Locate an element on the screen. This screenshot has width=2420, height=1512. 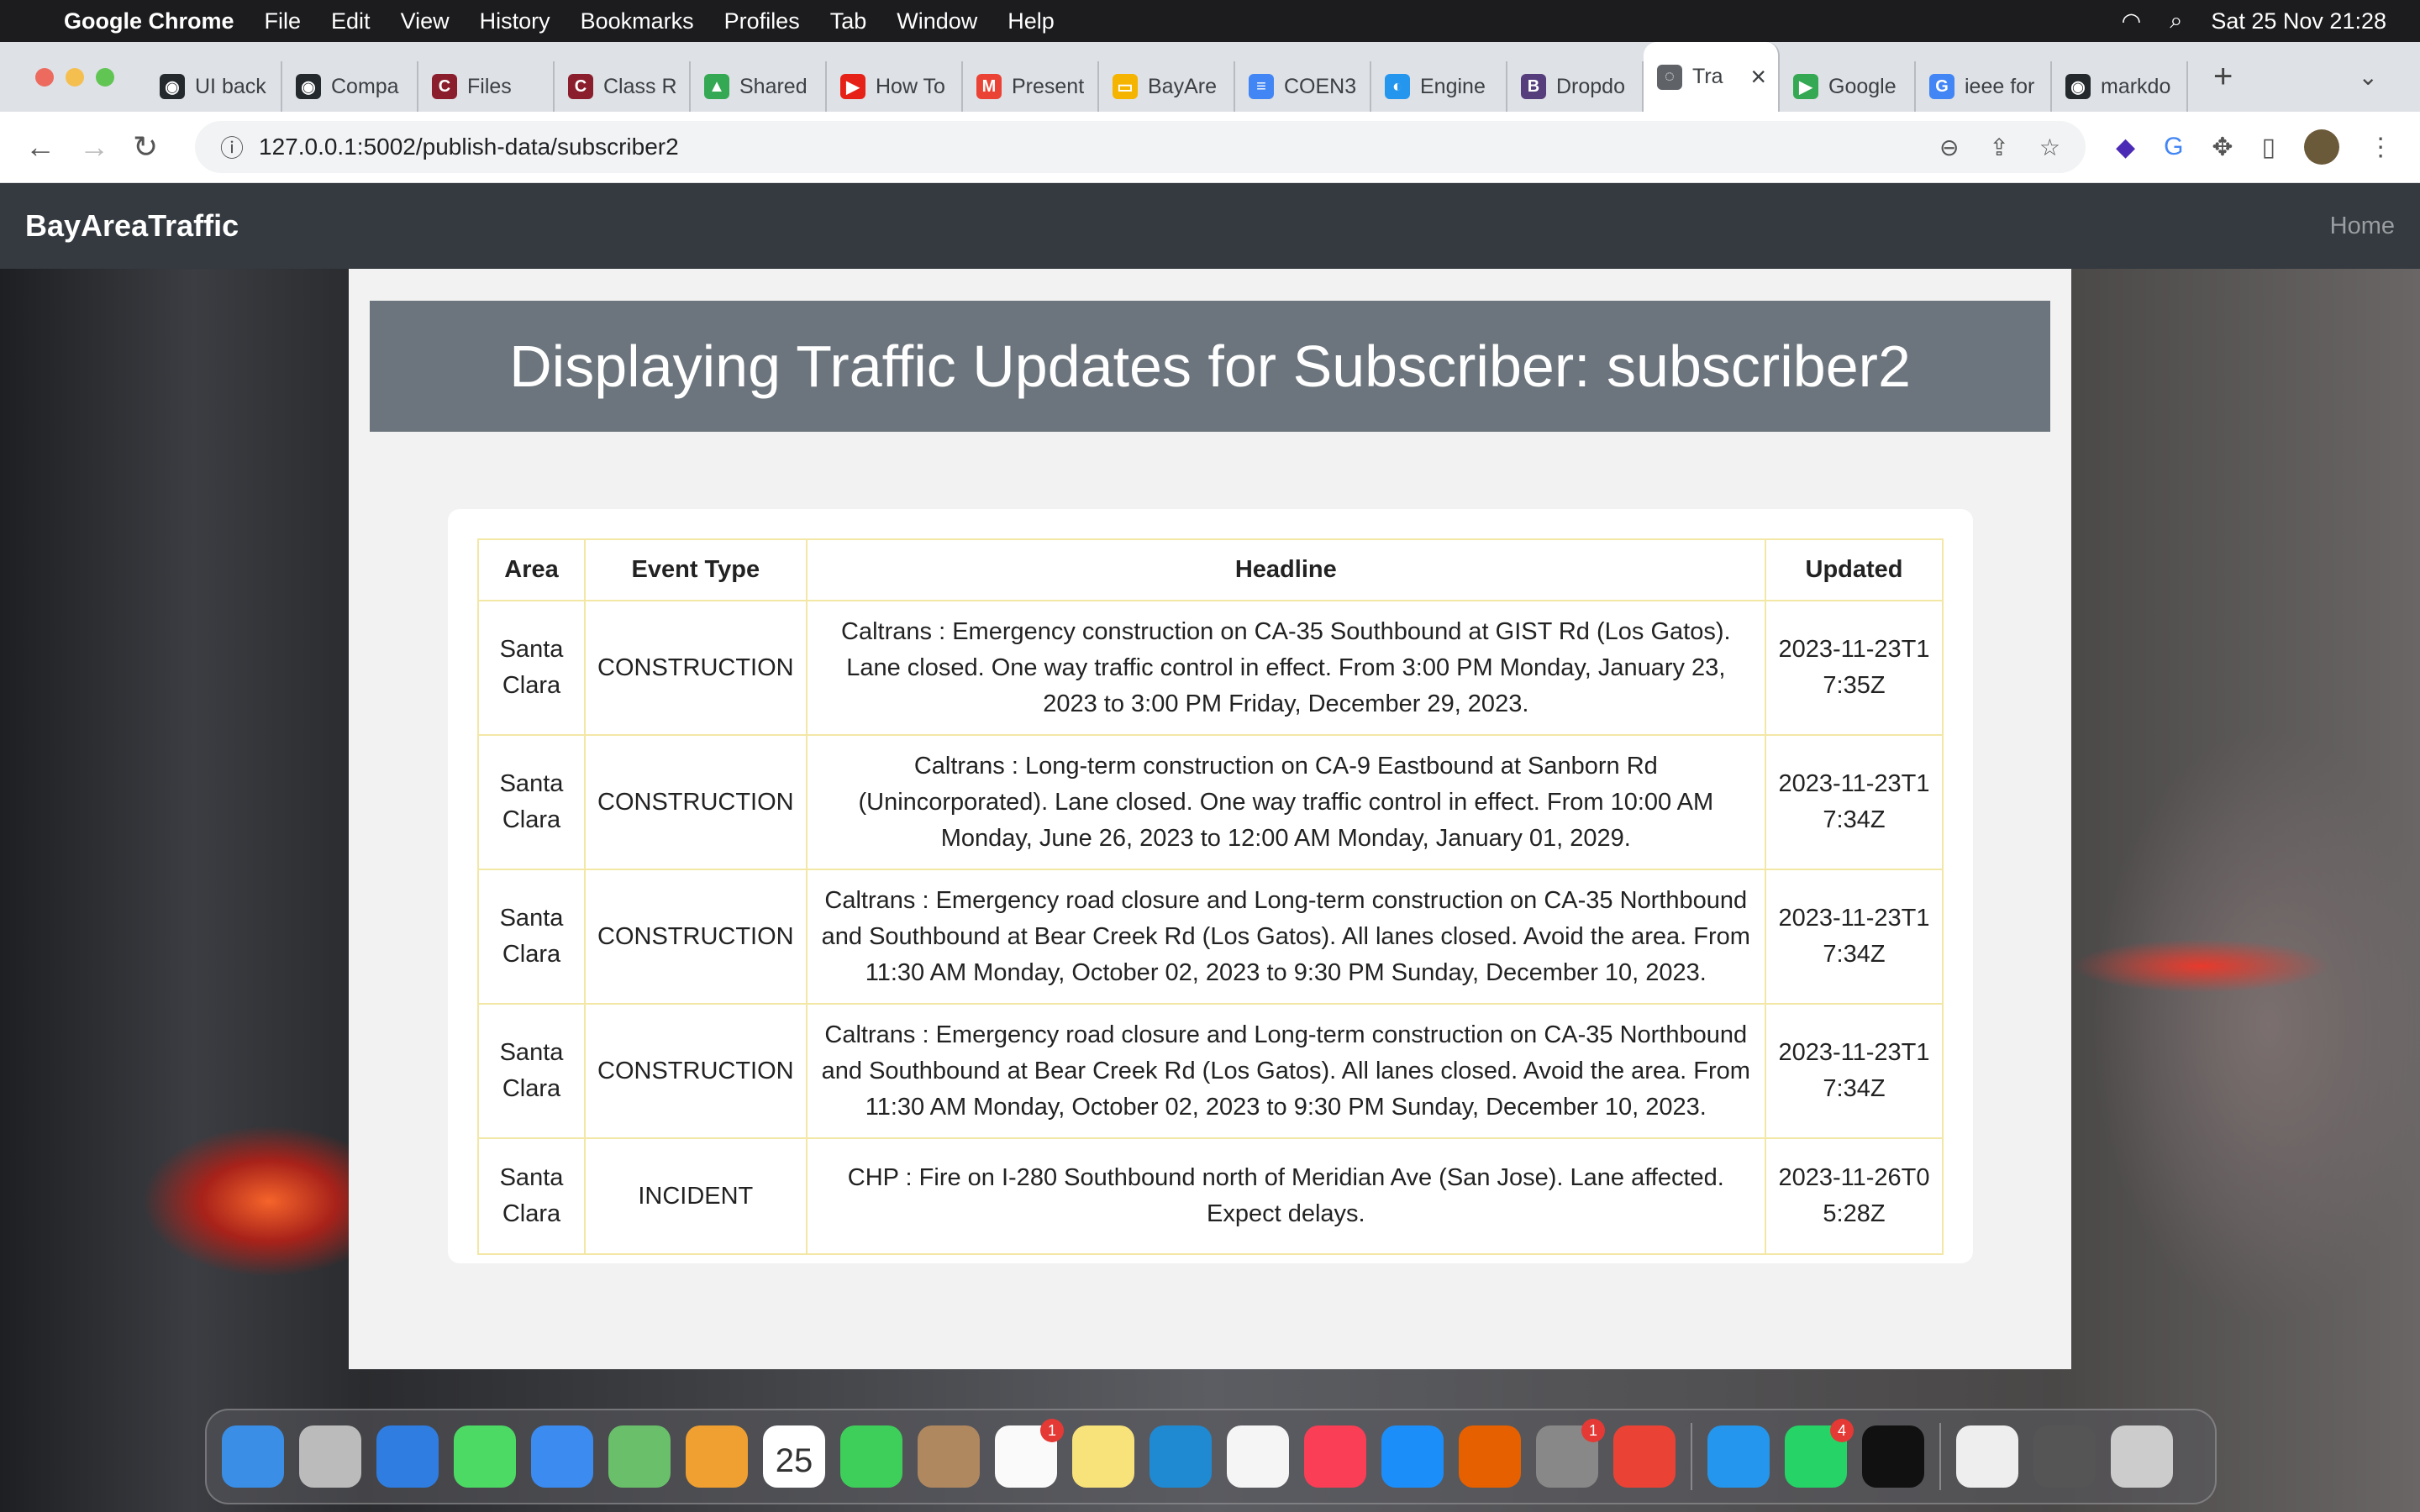
tab-label: Tra is located at coordinates (1708, 76).